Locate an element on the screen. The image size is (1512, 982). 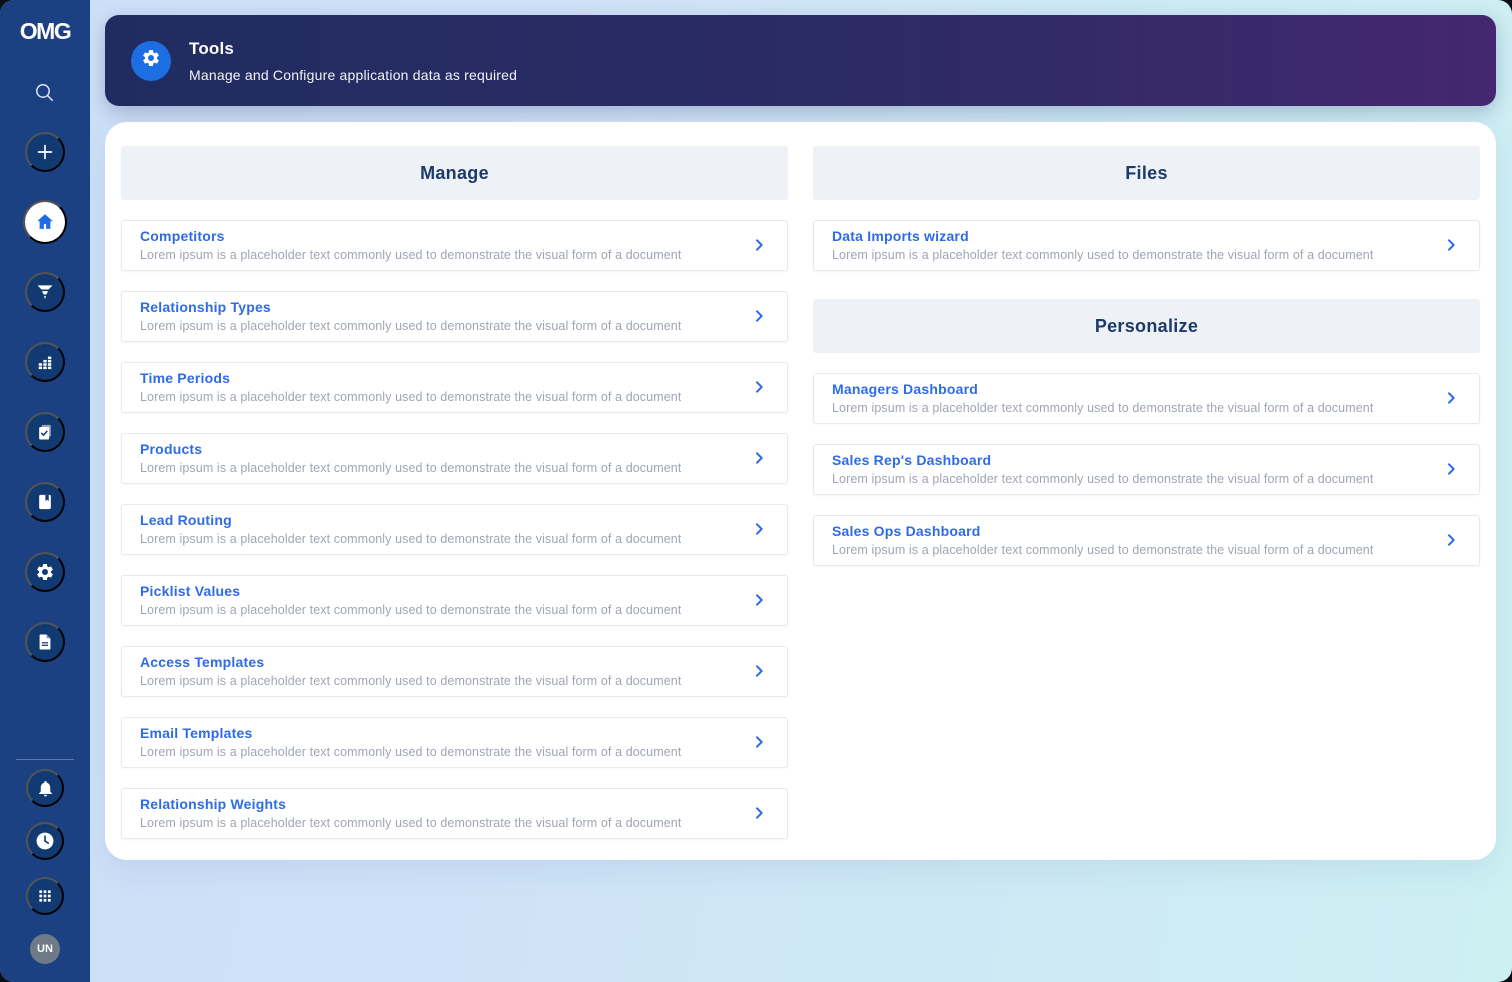
item-title: Relationship Weights is located at coordinates (213, 804).